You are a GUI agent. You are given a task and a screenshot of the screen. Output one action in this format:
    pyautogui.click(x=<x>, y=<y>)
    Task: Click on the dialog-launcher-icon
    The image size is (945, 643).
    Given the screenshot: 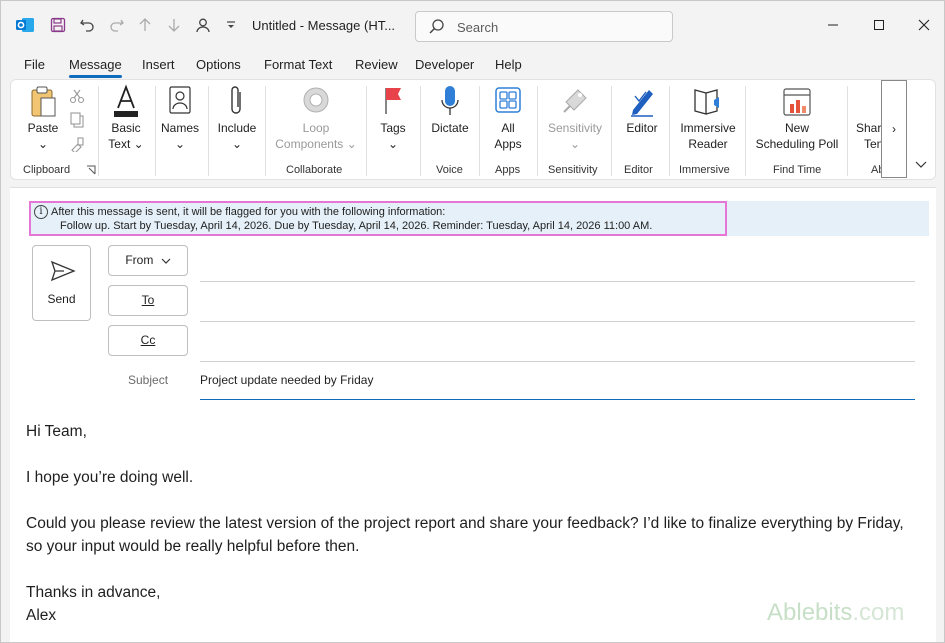 What is the action you would take?
    pyautogui.click(x=91, y=170)
    